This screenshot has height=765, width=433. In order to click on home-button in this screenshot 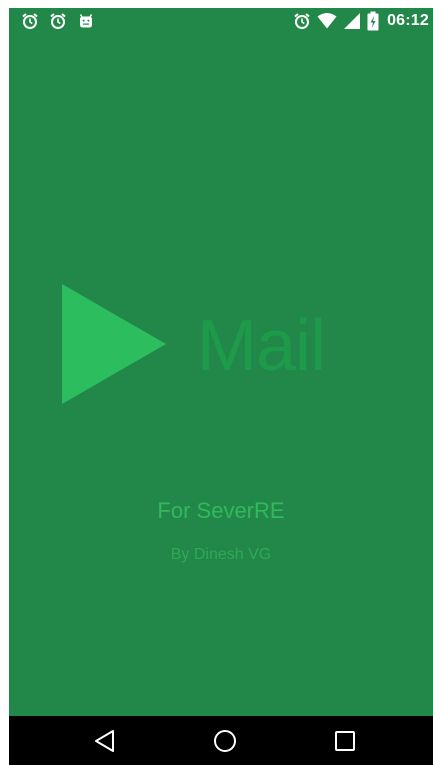, I will do `click(225, 741)`.